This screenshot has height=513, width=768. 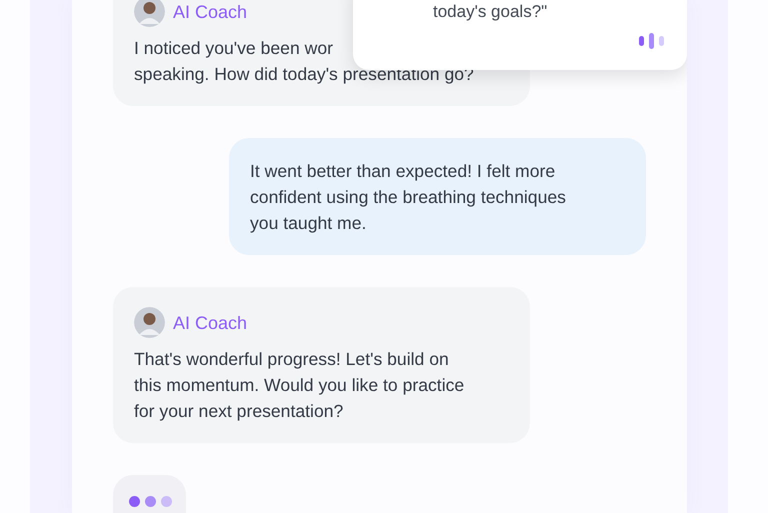 What do you see at coordinates (490, 12) in the screenshot?
I see `popup-text: today's goals?"` at bounding box center [490, 12].